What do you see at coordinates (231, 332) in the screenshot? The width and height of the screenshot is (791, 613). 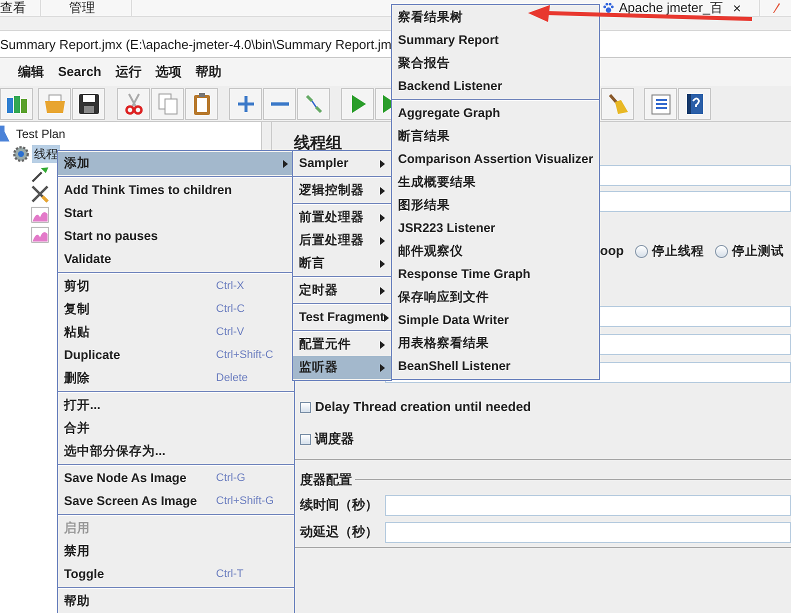 I see `shortcut-label: Ctrl-V` at bounding box center [231, 332].